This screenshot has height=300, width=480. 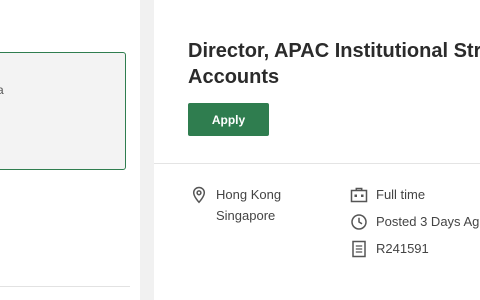 What do you see at coordinates (63, 111) in the screenshot?
I see `selected-job-card: a` at bounding box center [63, 111].